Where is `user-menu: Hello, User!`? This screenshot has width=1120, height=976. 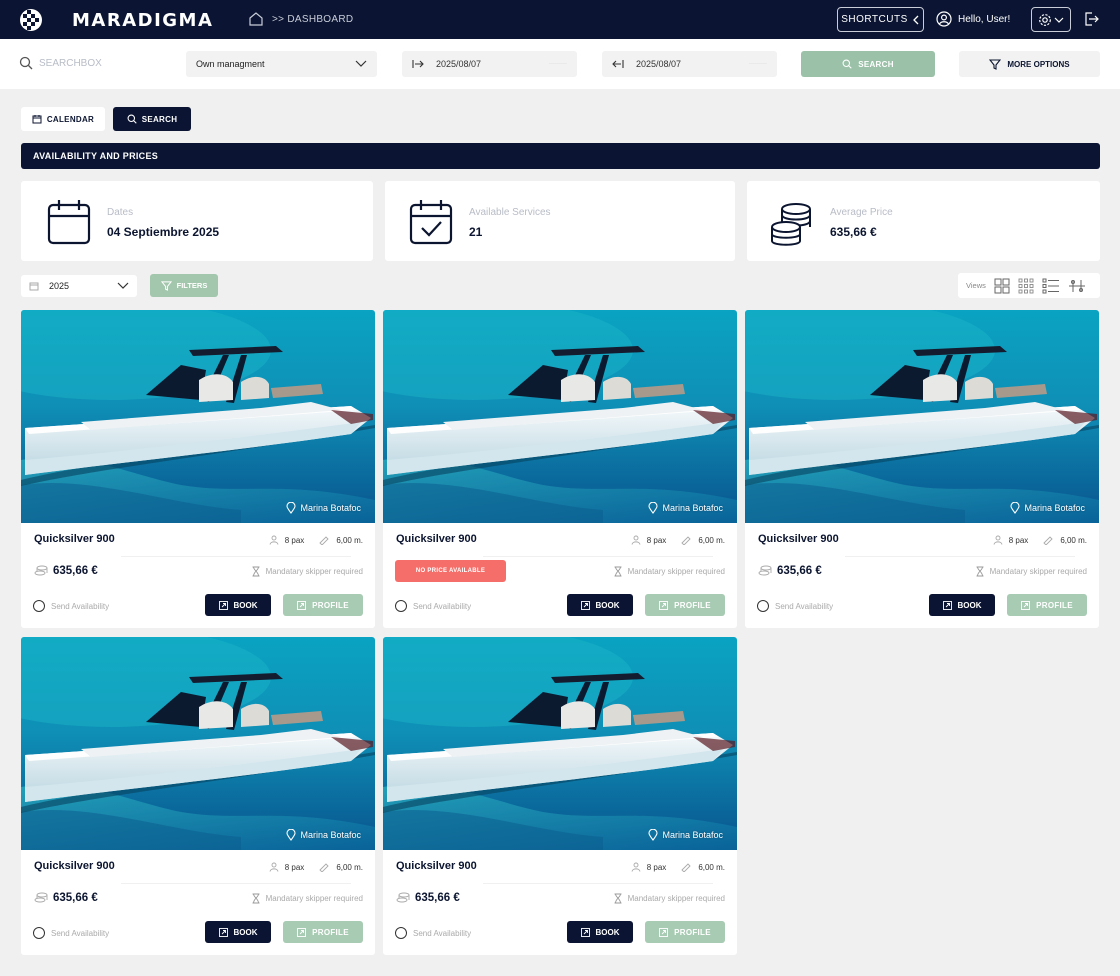 user-menu: Hello, User! is located at coordinates (973, 19).